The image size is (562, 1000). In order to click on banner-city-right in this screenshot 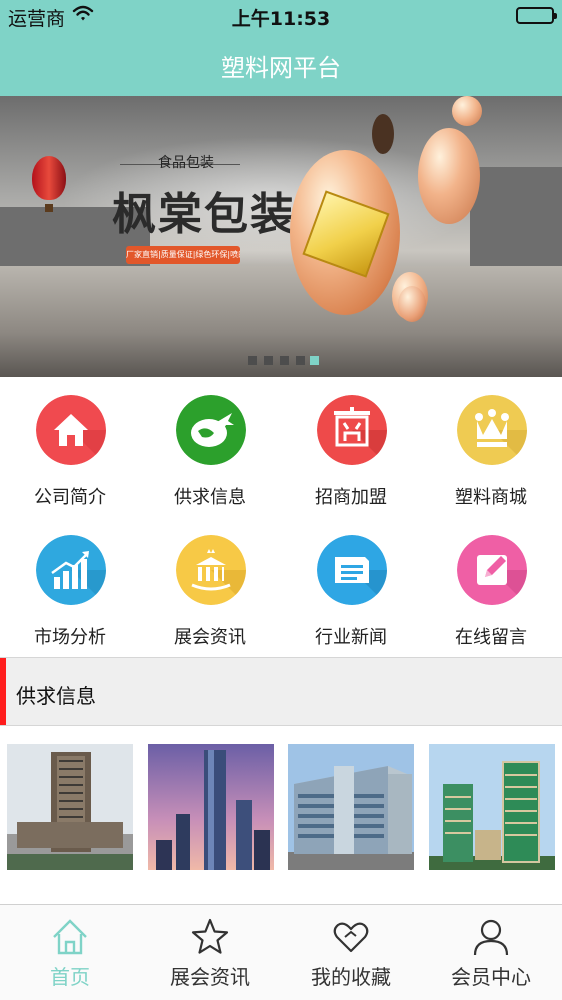, I will do `click(516, 217)`.